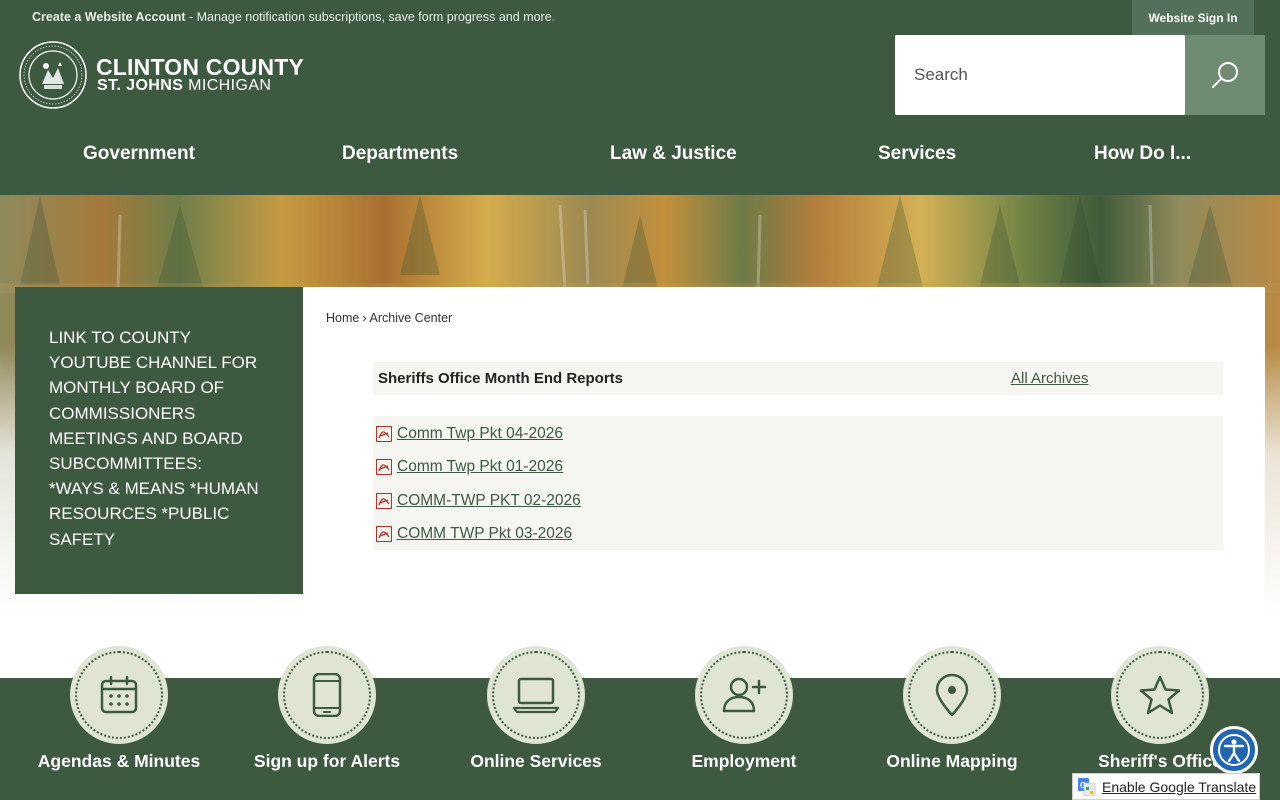  I want to click on google-translate-label: Enable Google Translate, so click(1179, 787).